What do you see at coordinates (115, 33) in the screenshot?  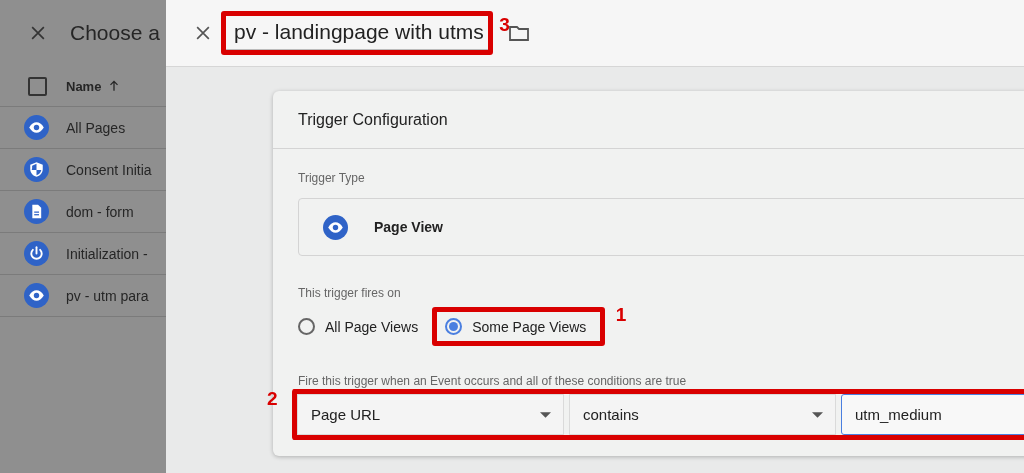 I see `panel-title: Choose a` at bounding box center [115, 33].